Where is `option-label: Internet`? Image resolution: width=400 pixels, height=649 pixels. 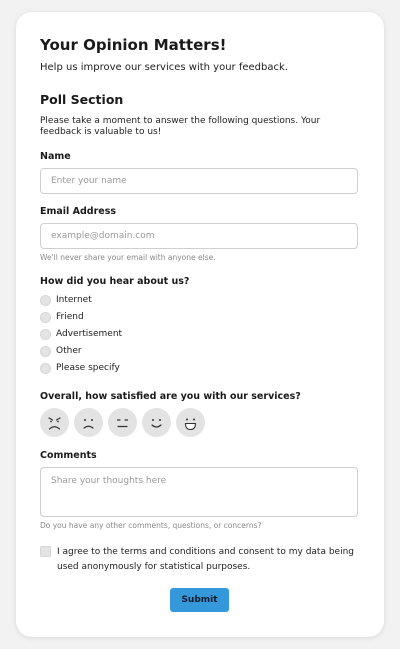 option-label: Internet is located at coordinates (74, 300).